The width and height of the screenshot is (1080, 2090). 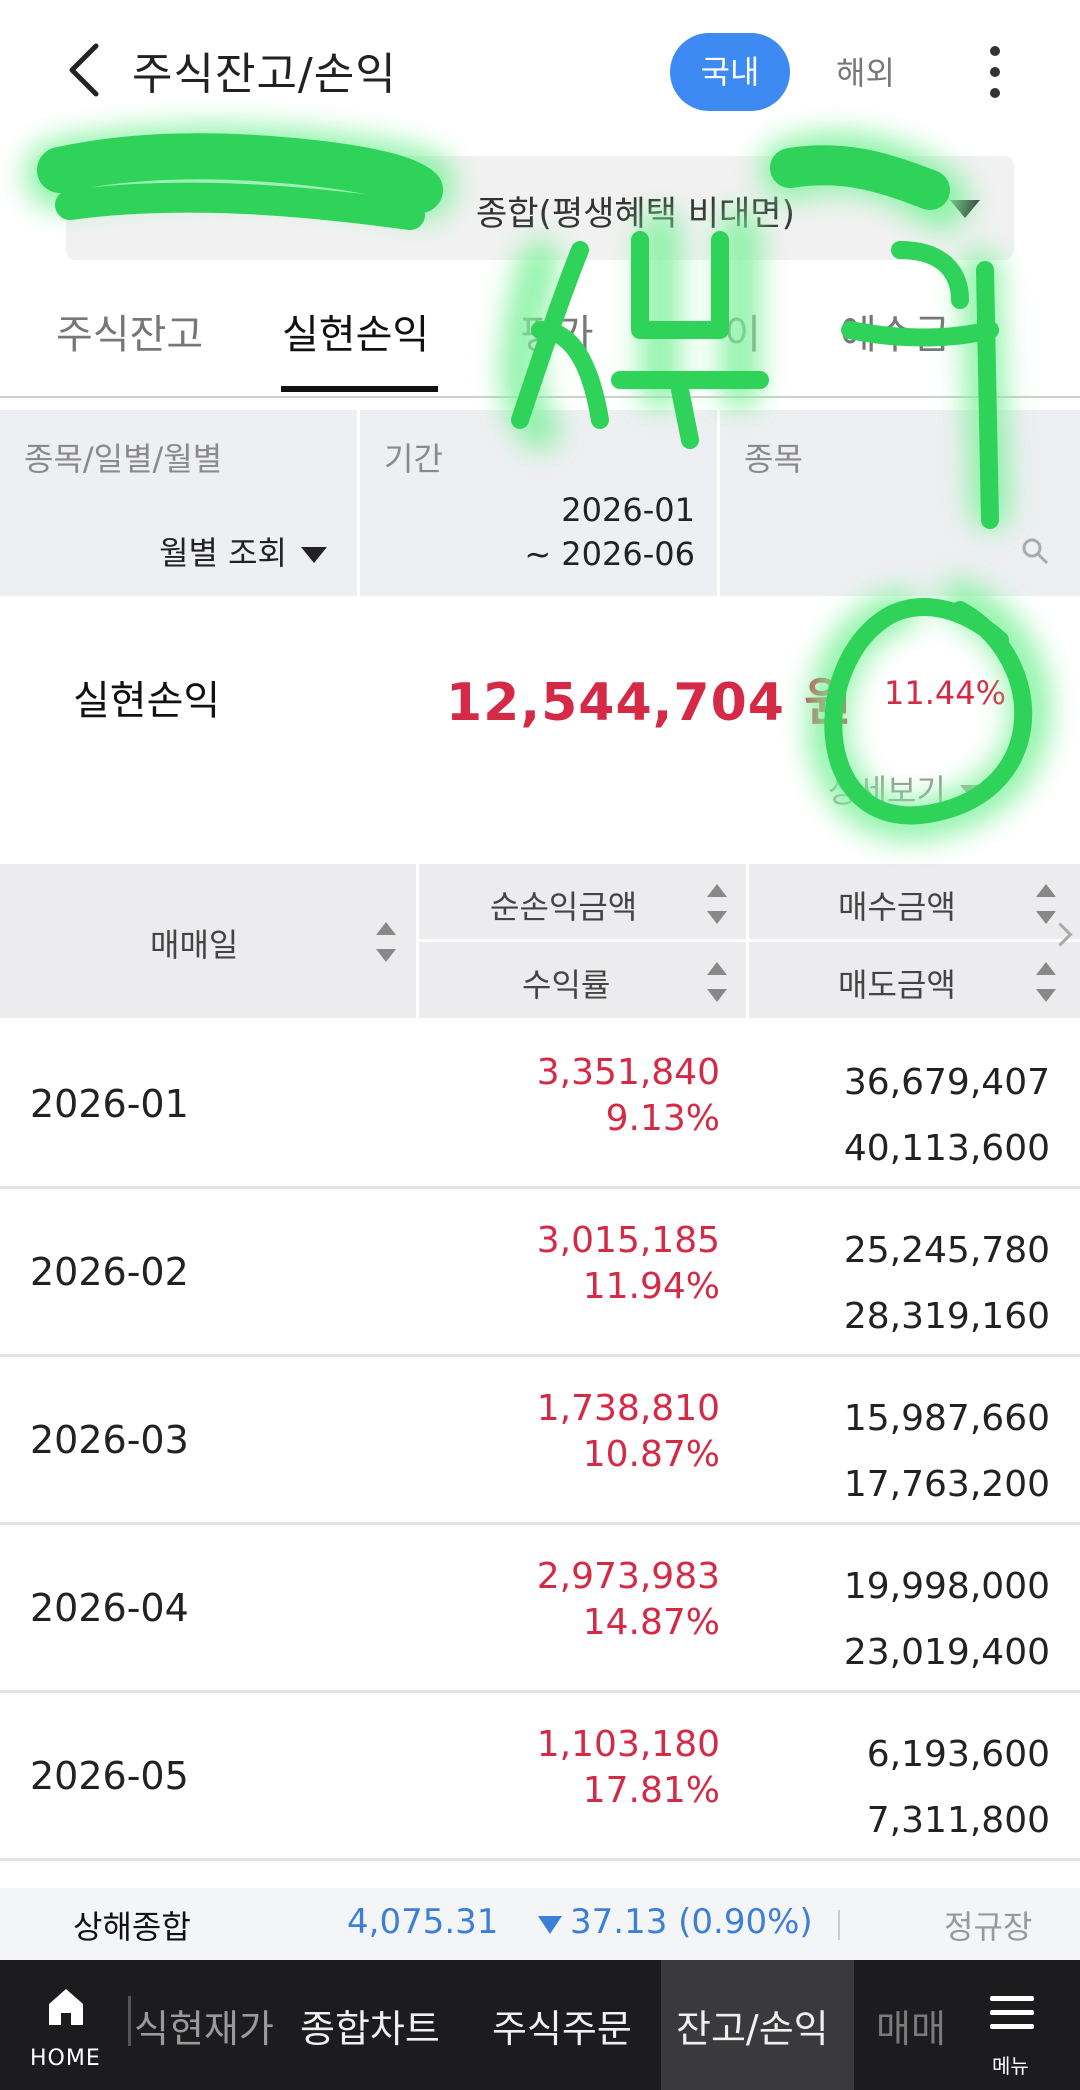 I want to click on account-name: 종합(평생혜택 비대면), so click(x=635, y=214).